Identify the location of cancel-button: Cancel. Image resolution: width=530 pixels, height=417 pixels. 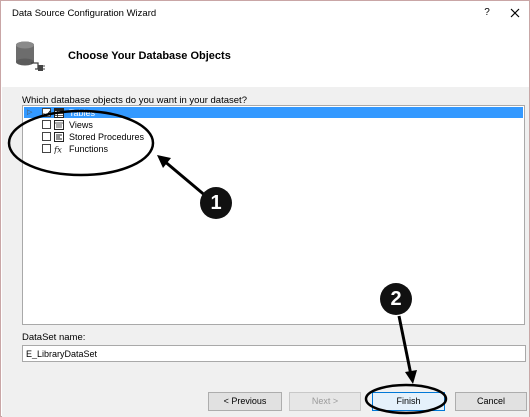
(491, 401).